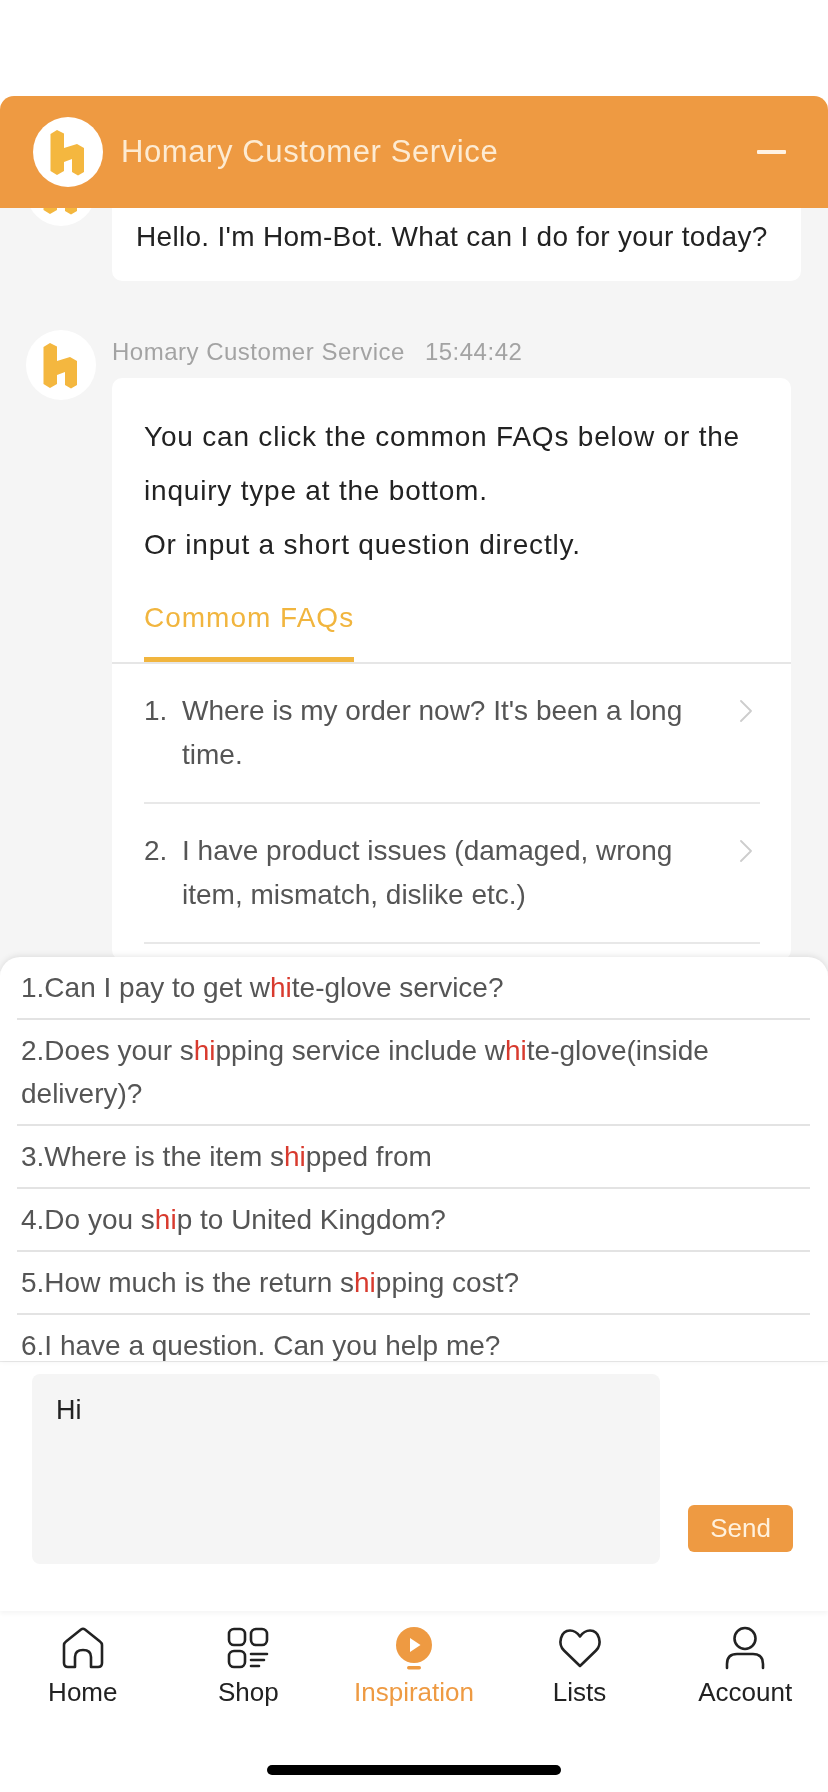 This screenshot has width=828, height=1792. What do you see at coordinates (579, 1667) in the screenshot?
I see `nav-item: Lists` at bounding box center [579, 1667].